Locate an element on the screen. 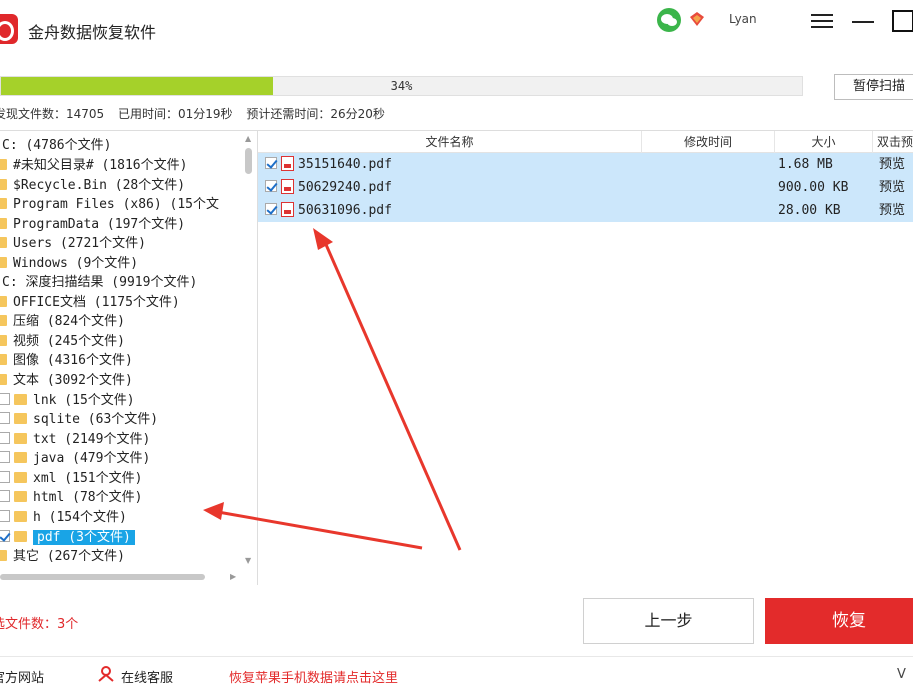 The width and height of the screenshot is (913, 685). table-row: 50631096.pdf 28.00 KB 预览 is located at coordinates (585, 210).